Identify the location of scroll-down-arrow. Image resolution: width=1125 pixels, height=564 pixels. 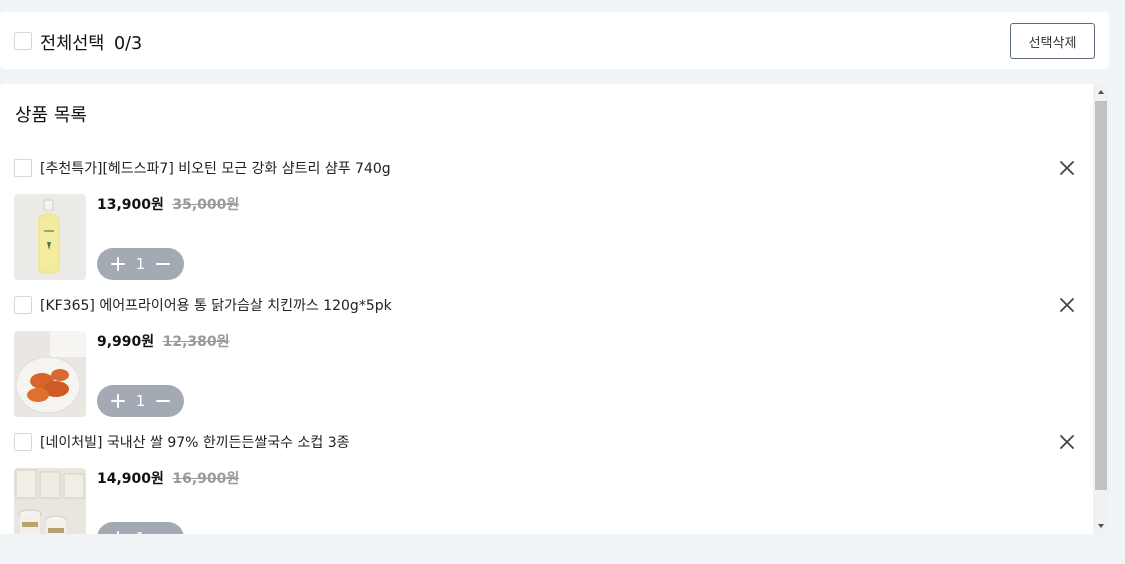
(1101, 526).